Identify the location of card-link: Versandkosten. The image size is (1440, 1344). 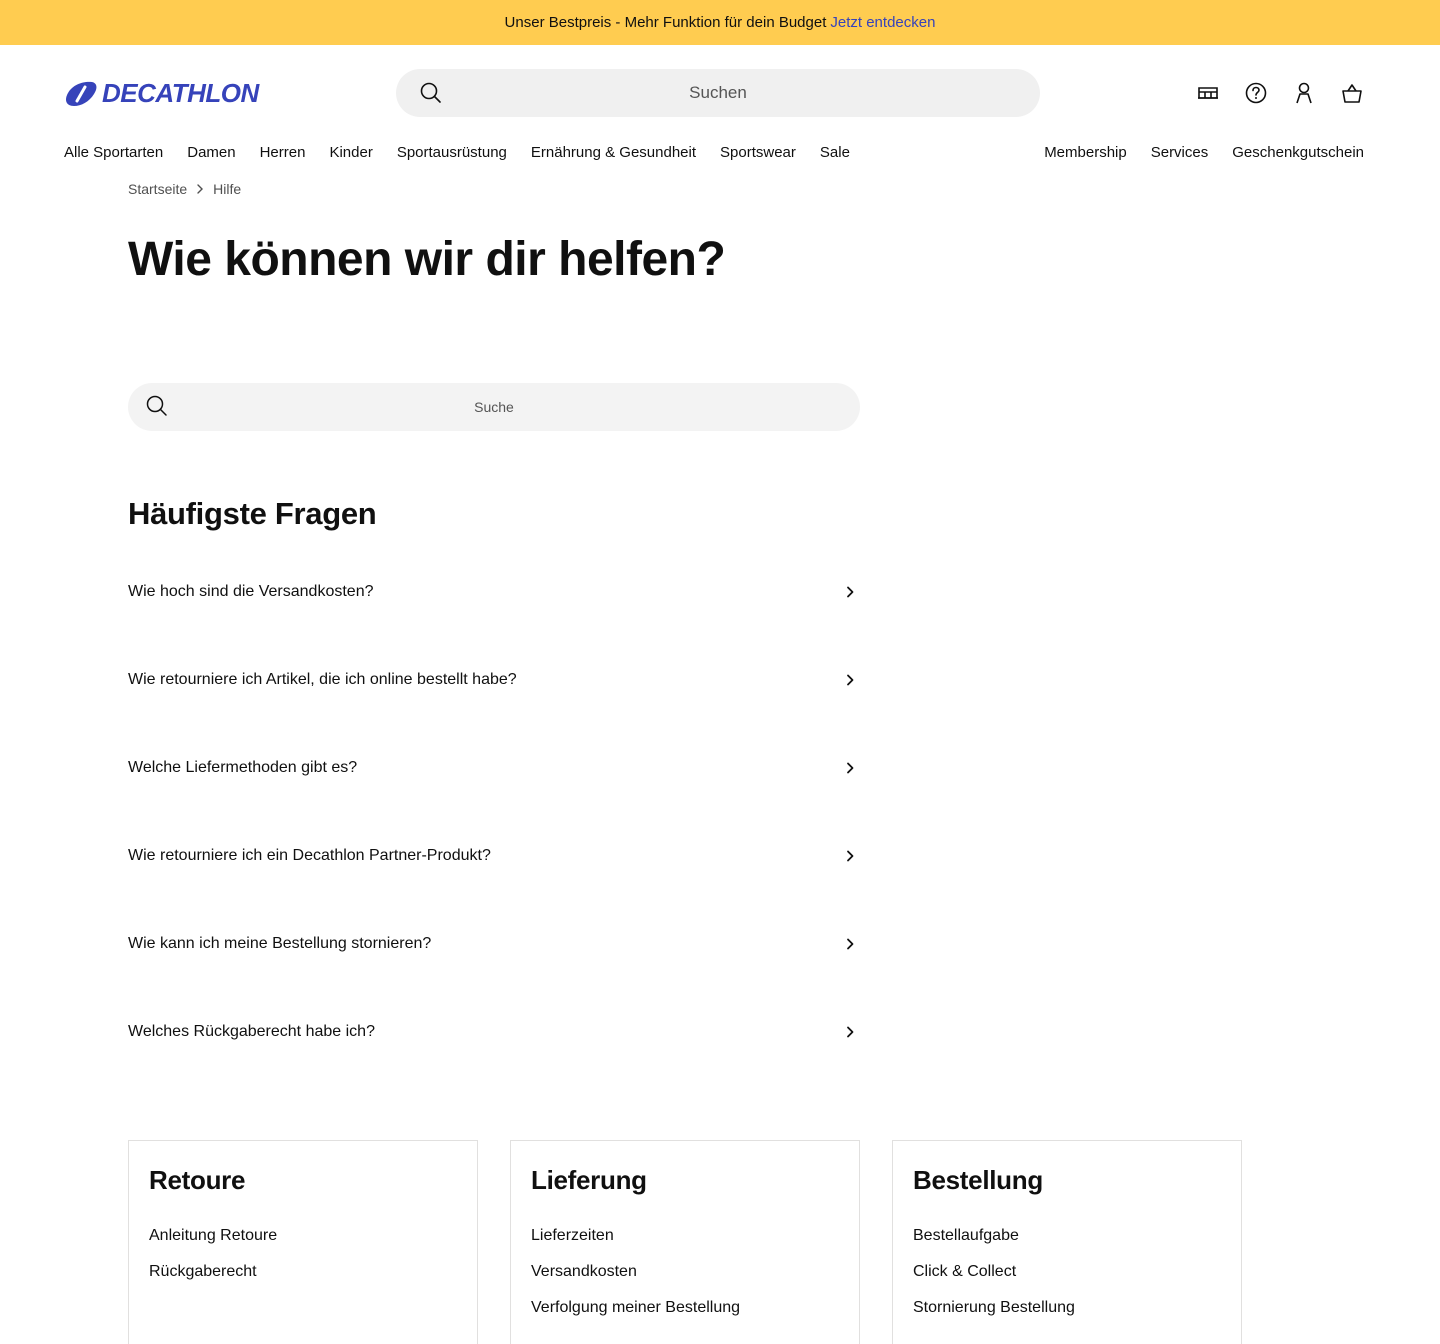
(685, 1272).